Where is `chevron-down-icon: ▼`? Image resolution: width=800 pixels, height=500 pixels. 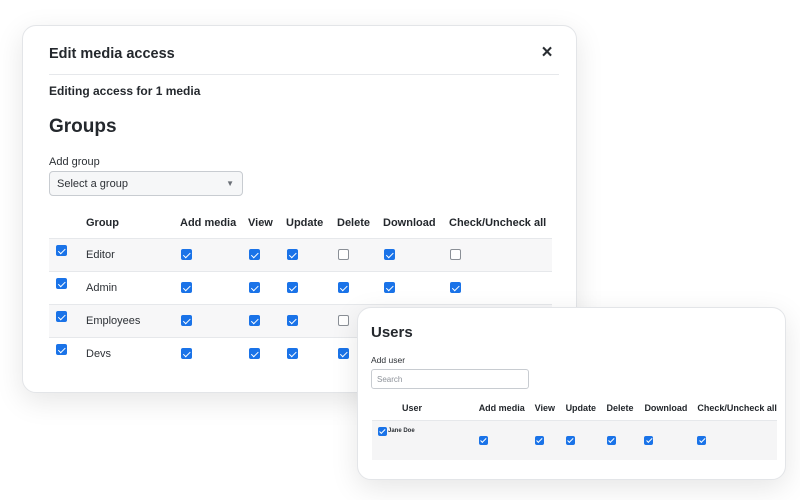
chevron-down-icon: ▼ is located at coordinates (230, 183).